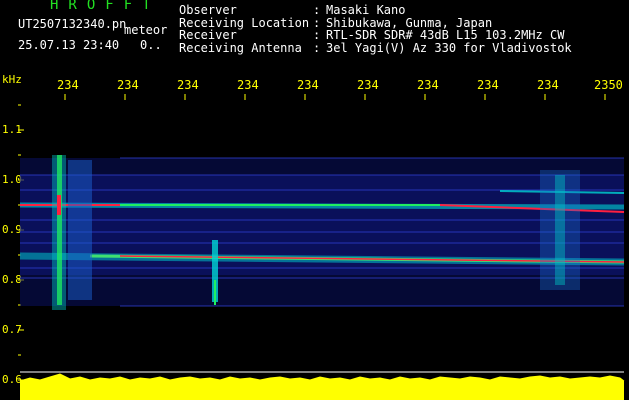 This screenshot has height=400, width=629. Describe the element at coordinates (335, 97) in the screenshot. I see `x-tick-marks` at that location.